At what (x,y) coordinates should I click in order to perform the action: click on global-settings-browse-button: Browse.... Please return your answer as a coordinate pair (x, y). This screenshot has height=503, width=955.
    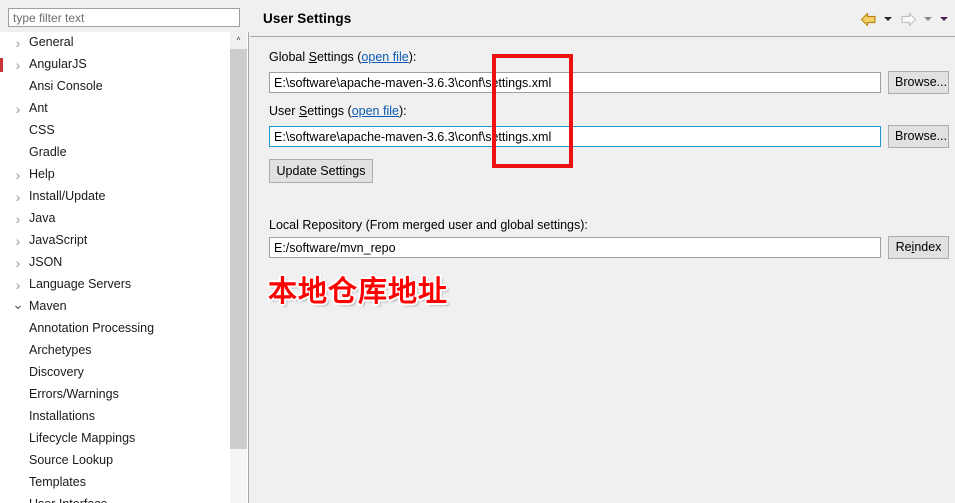
    Looking at the image, I should click on (918, 82).